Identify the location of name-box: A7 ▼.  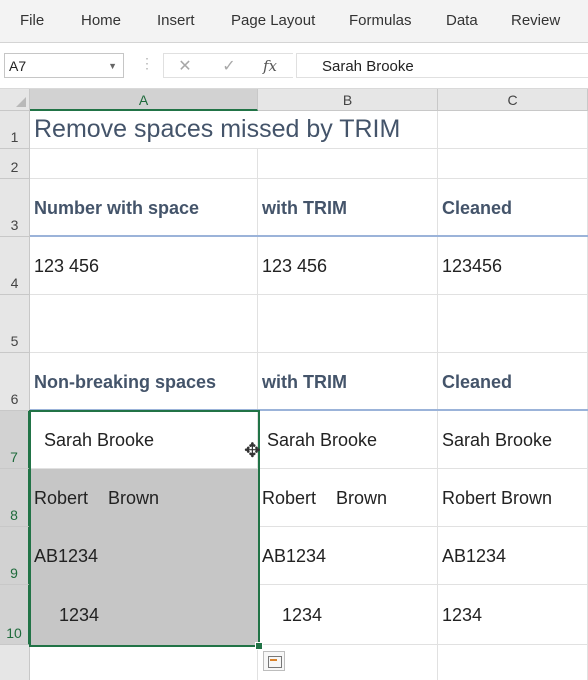
(64, 65).